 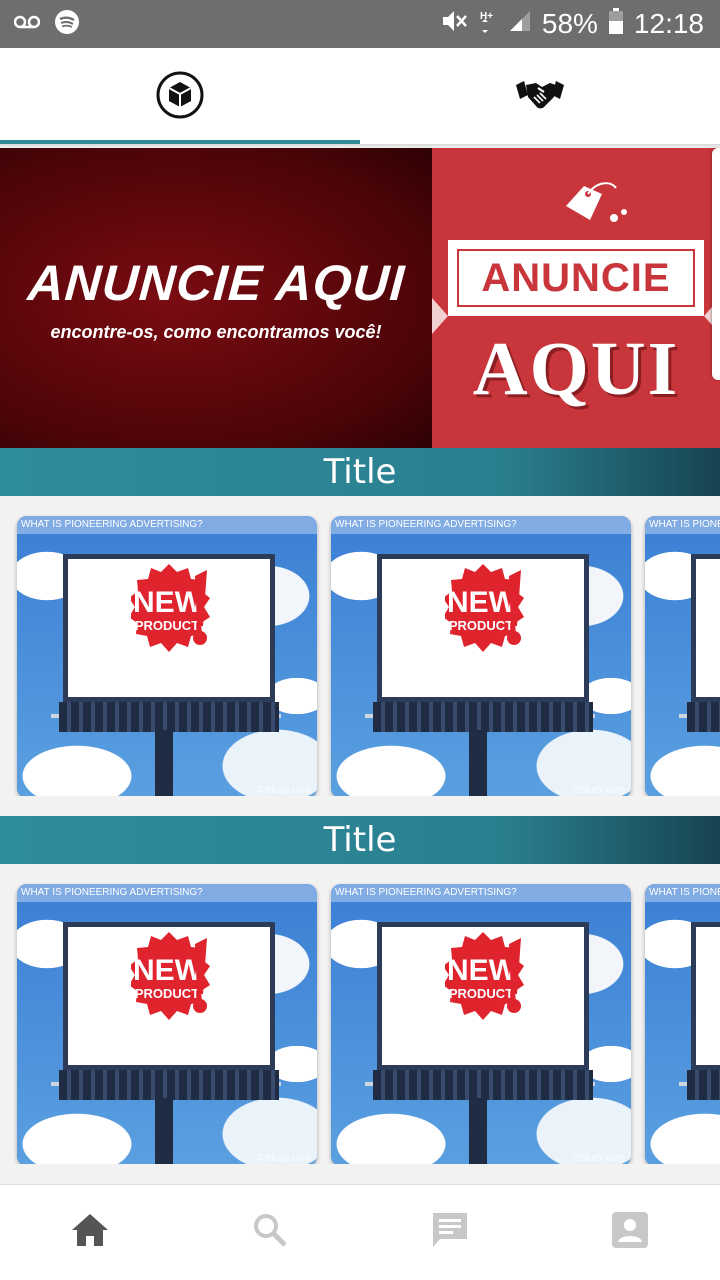 I want to click on tab-products, so click(x=180, y=97).